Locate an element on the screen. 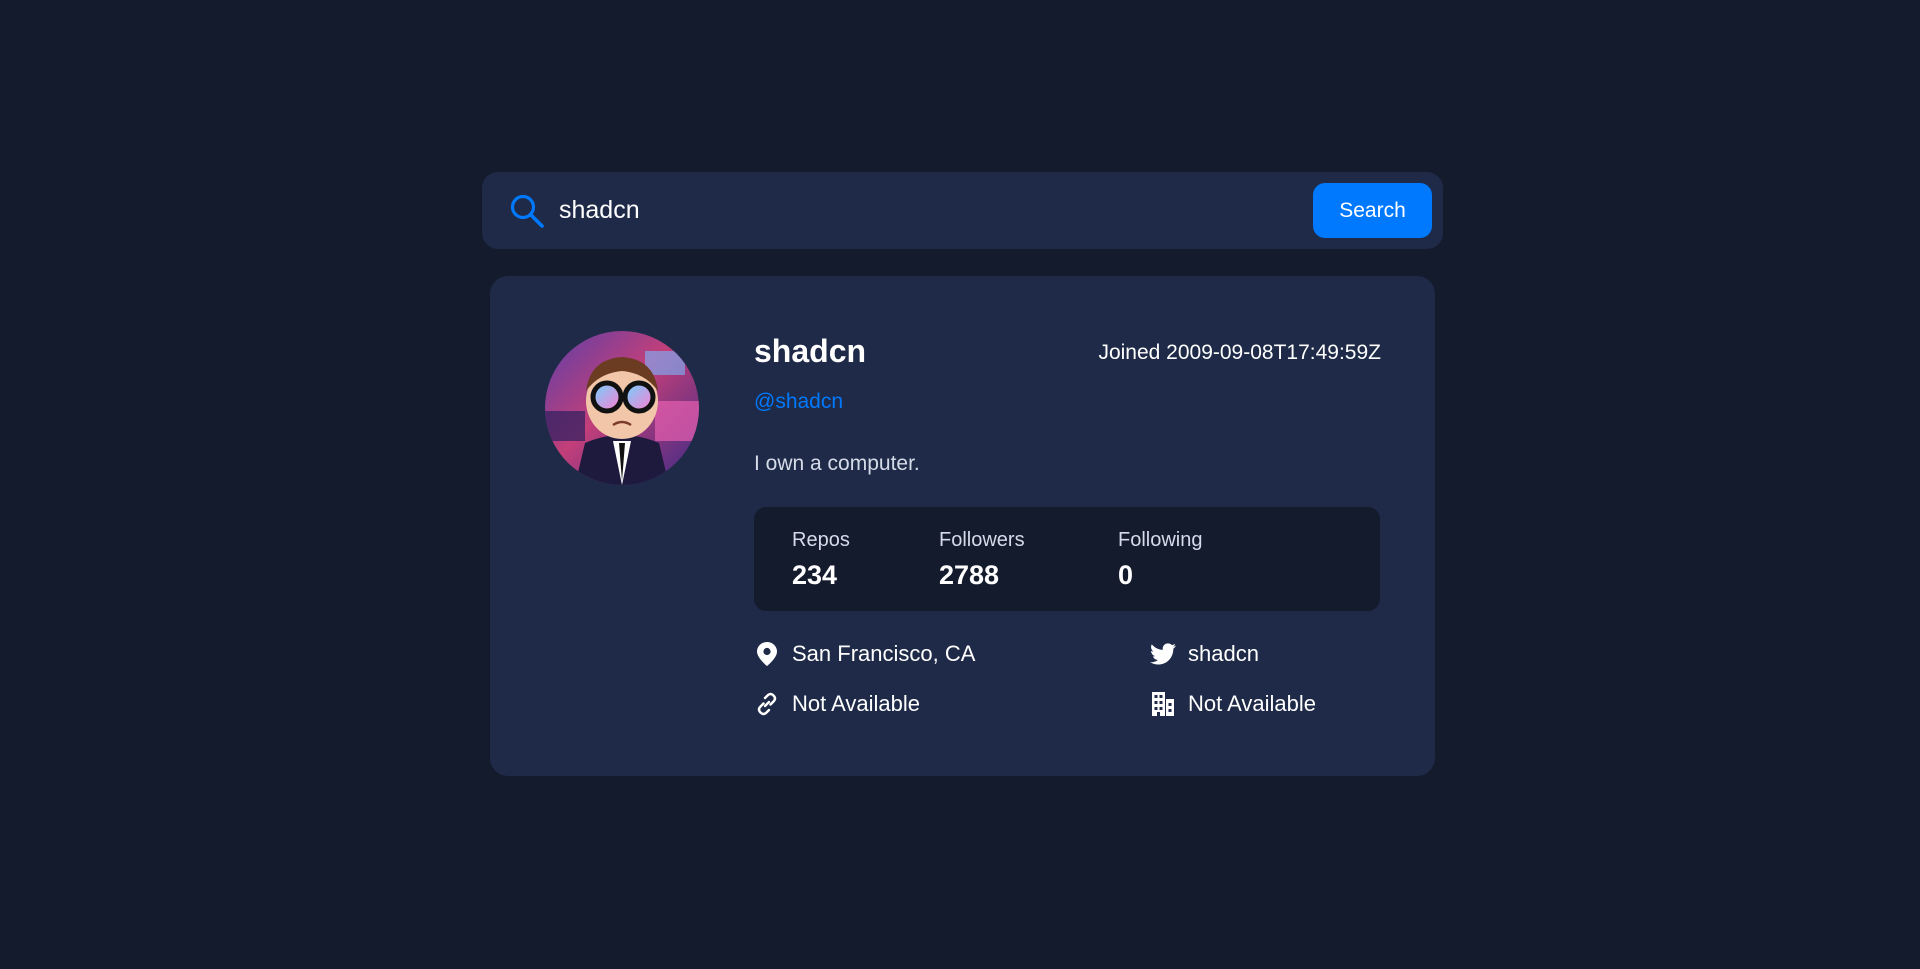  twitter-icon is located at coordinates (1163, 654).